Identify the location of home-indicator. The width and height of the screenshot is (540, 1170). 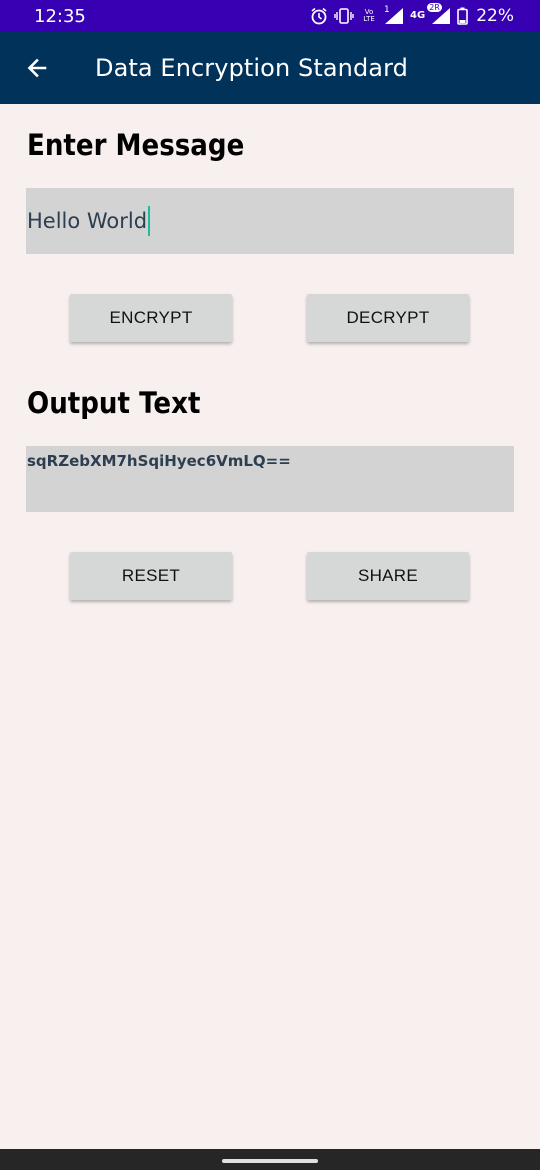
(270, 1160).